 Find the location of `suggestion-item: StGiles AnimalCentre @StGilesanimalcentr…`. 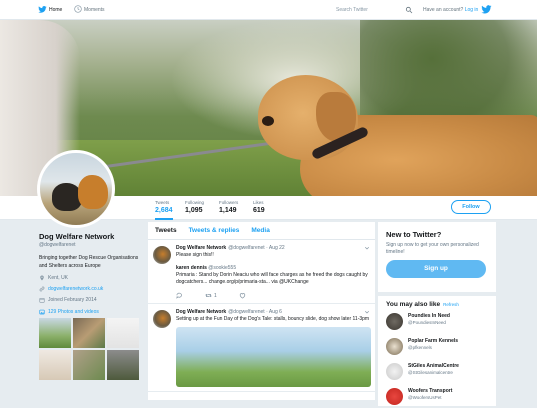

suggestion-item: StGiles AnimalCentre @StGilesanimalcentr… is located at coordinates (437, 373).